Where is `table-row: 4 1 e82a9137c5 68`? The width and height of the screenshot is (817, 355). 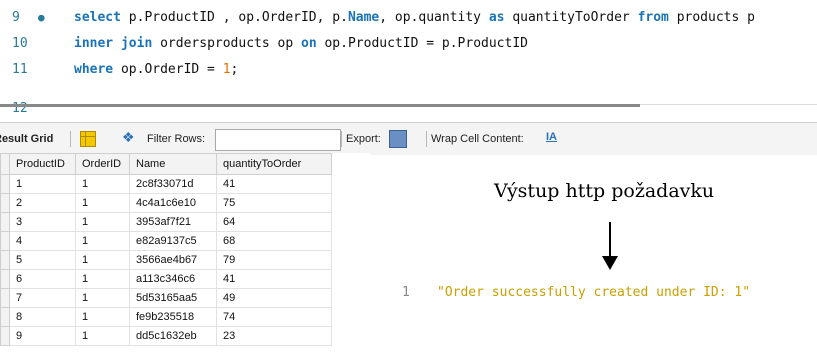
table-row: 4 1 e82a9137c5 68 is located at coordinates (166, 241).